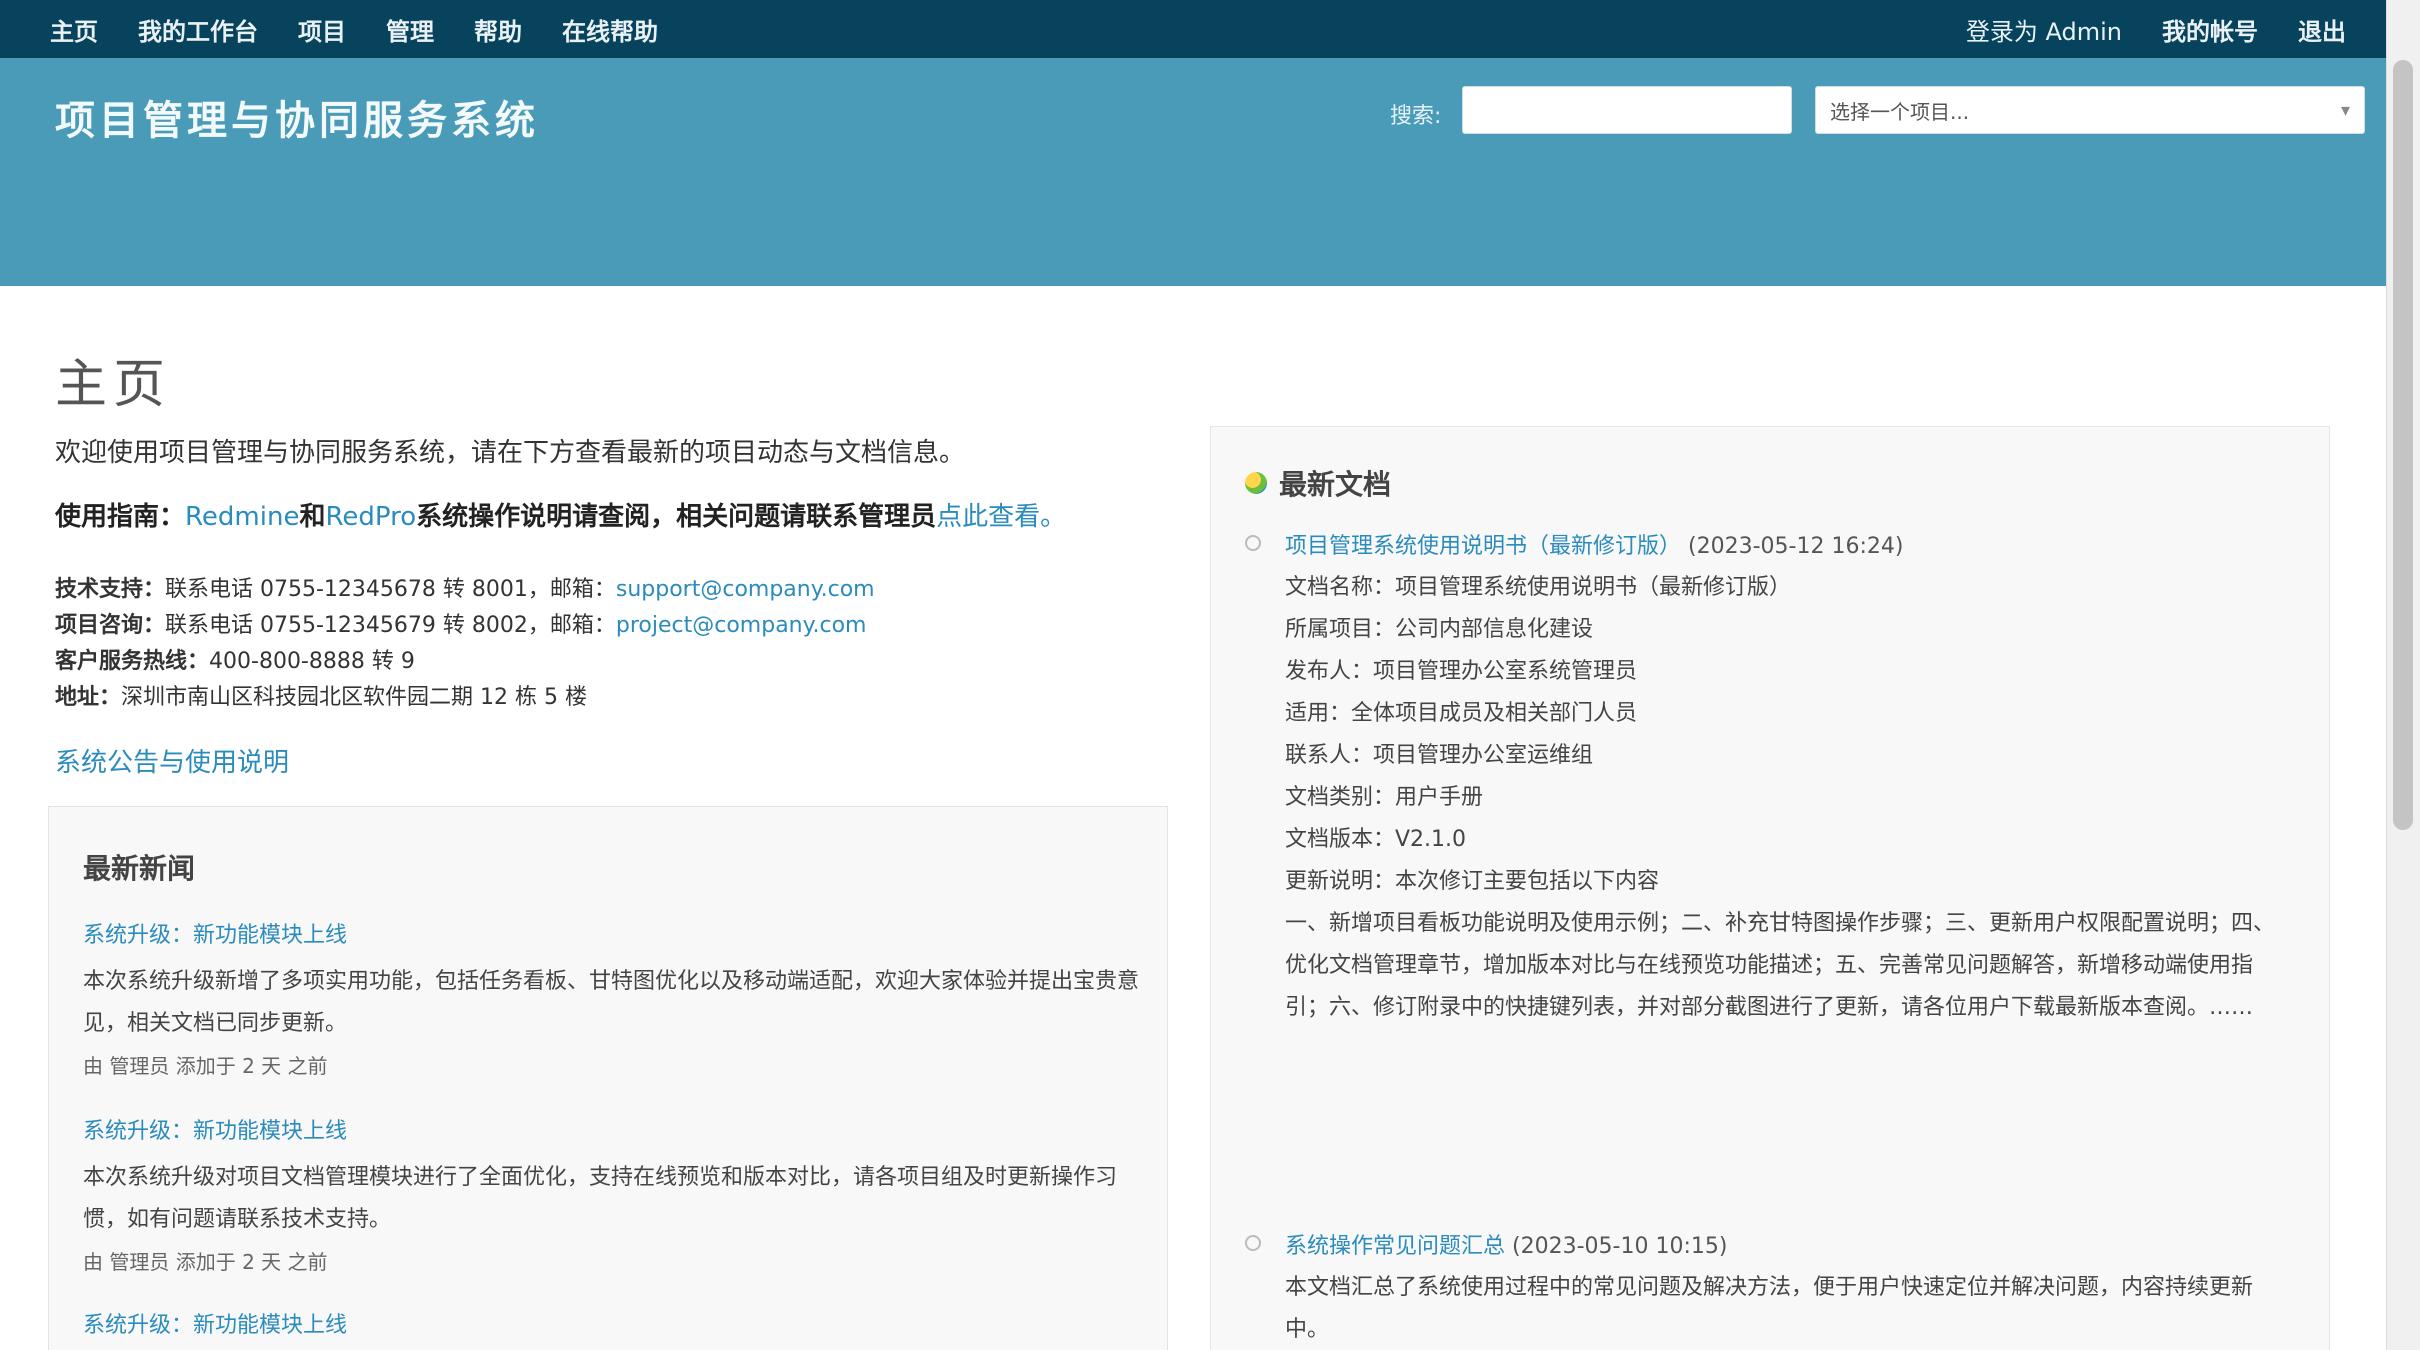  What do you see at coordinates (110, 625) in the screenshot?
I see `contact-label: 项目咨询：` at bounding box center [110, 625].